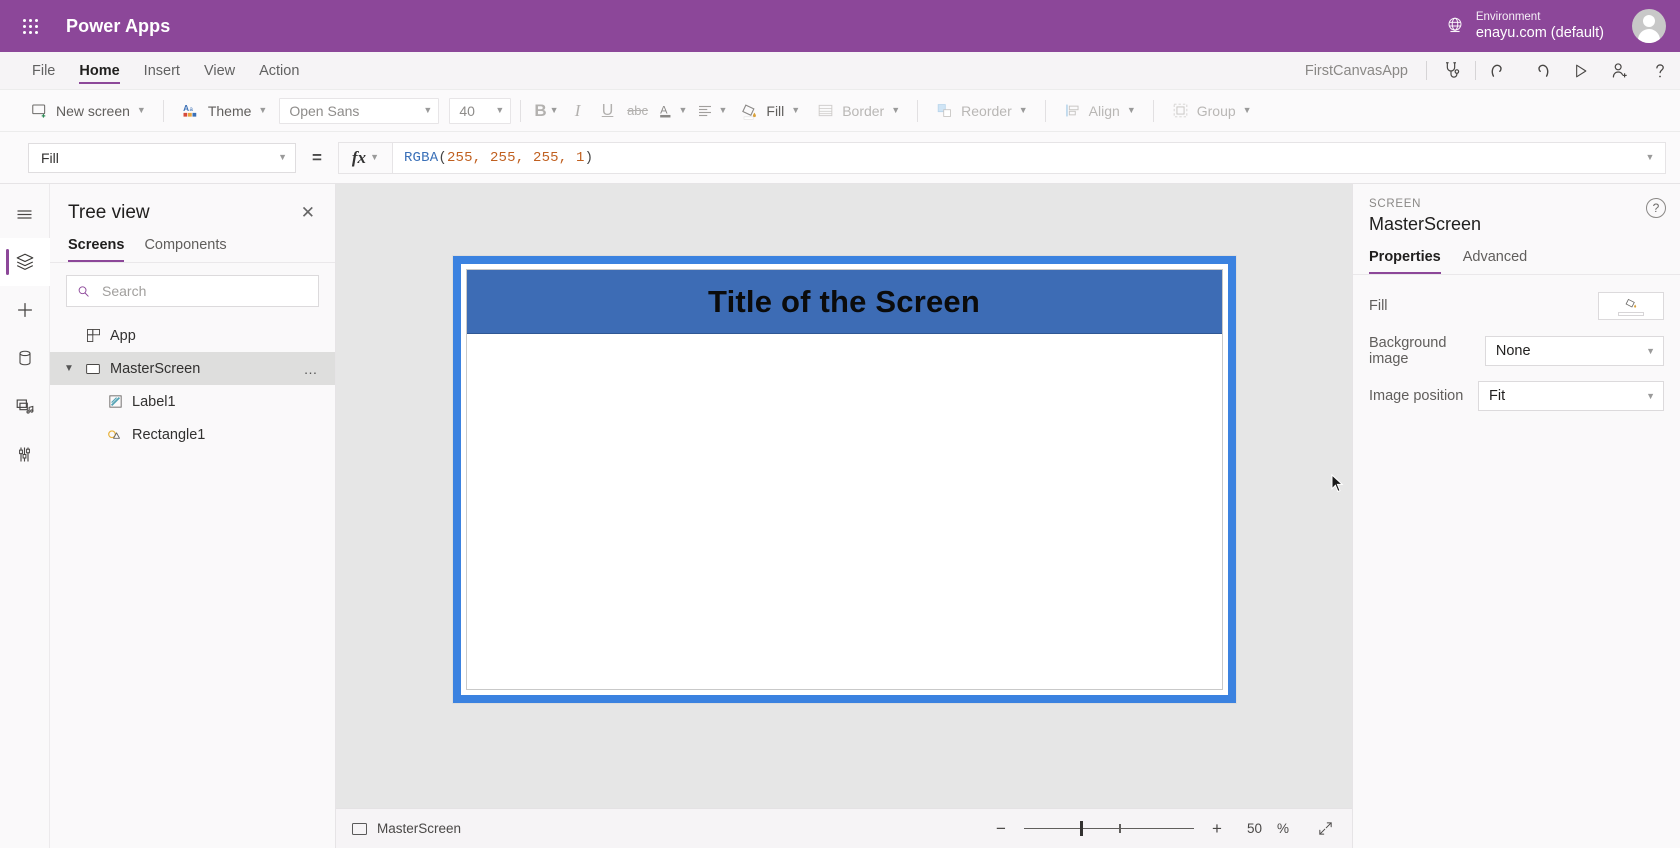 This screenshot has width=1680, height=848. Describe the element at coordinates (25, 358) in the screenshot. I see `rail-item-data` at that location.